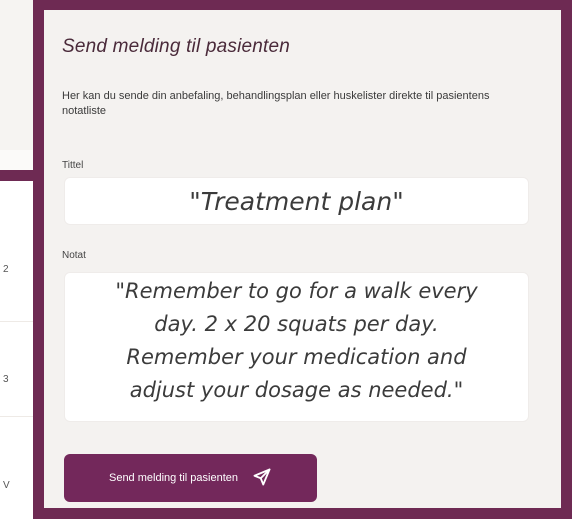 Image resolution: width=572 pixels, height=519 pixels. I want to click on note-field-label: Notat, so click(74, 255).